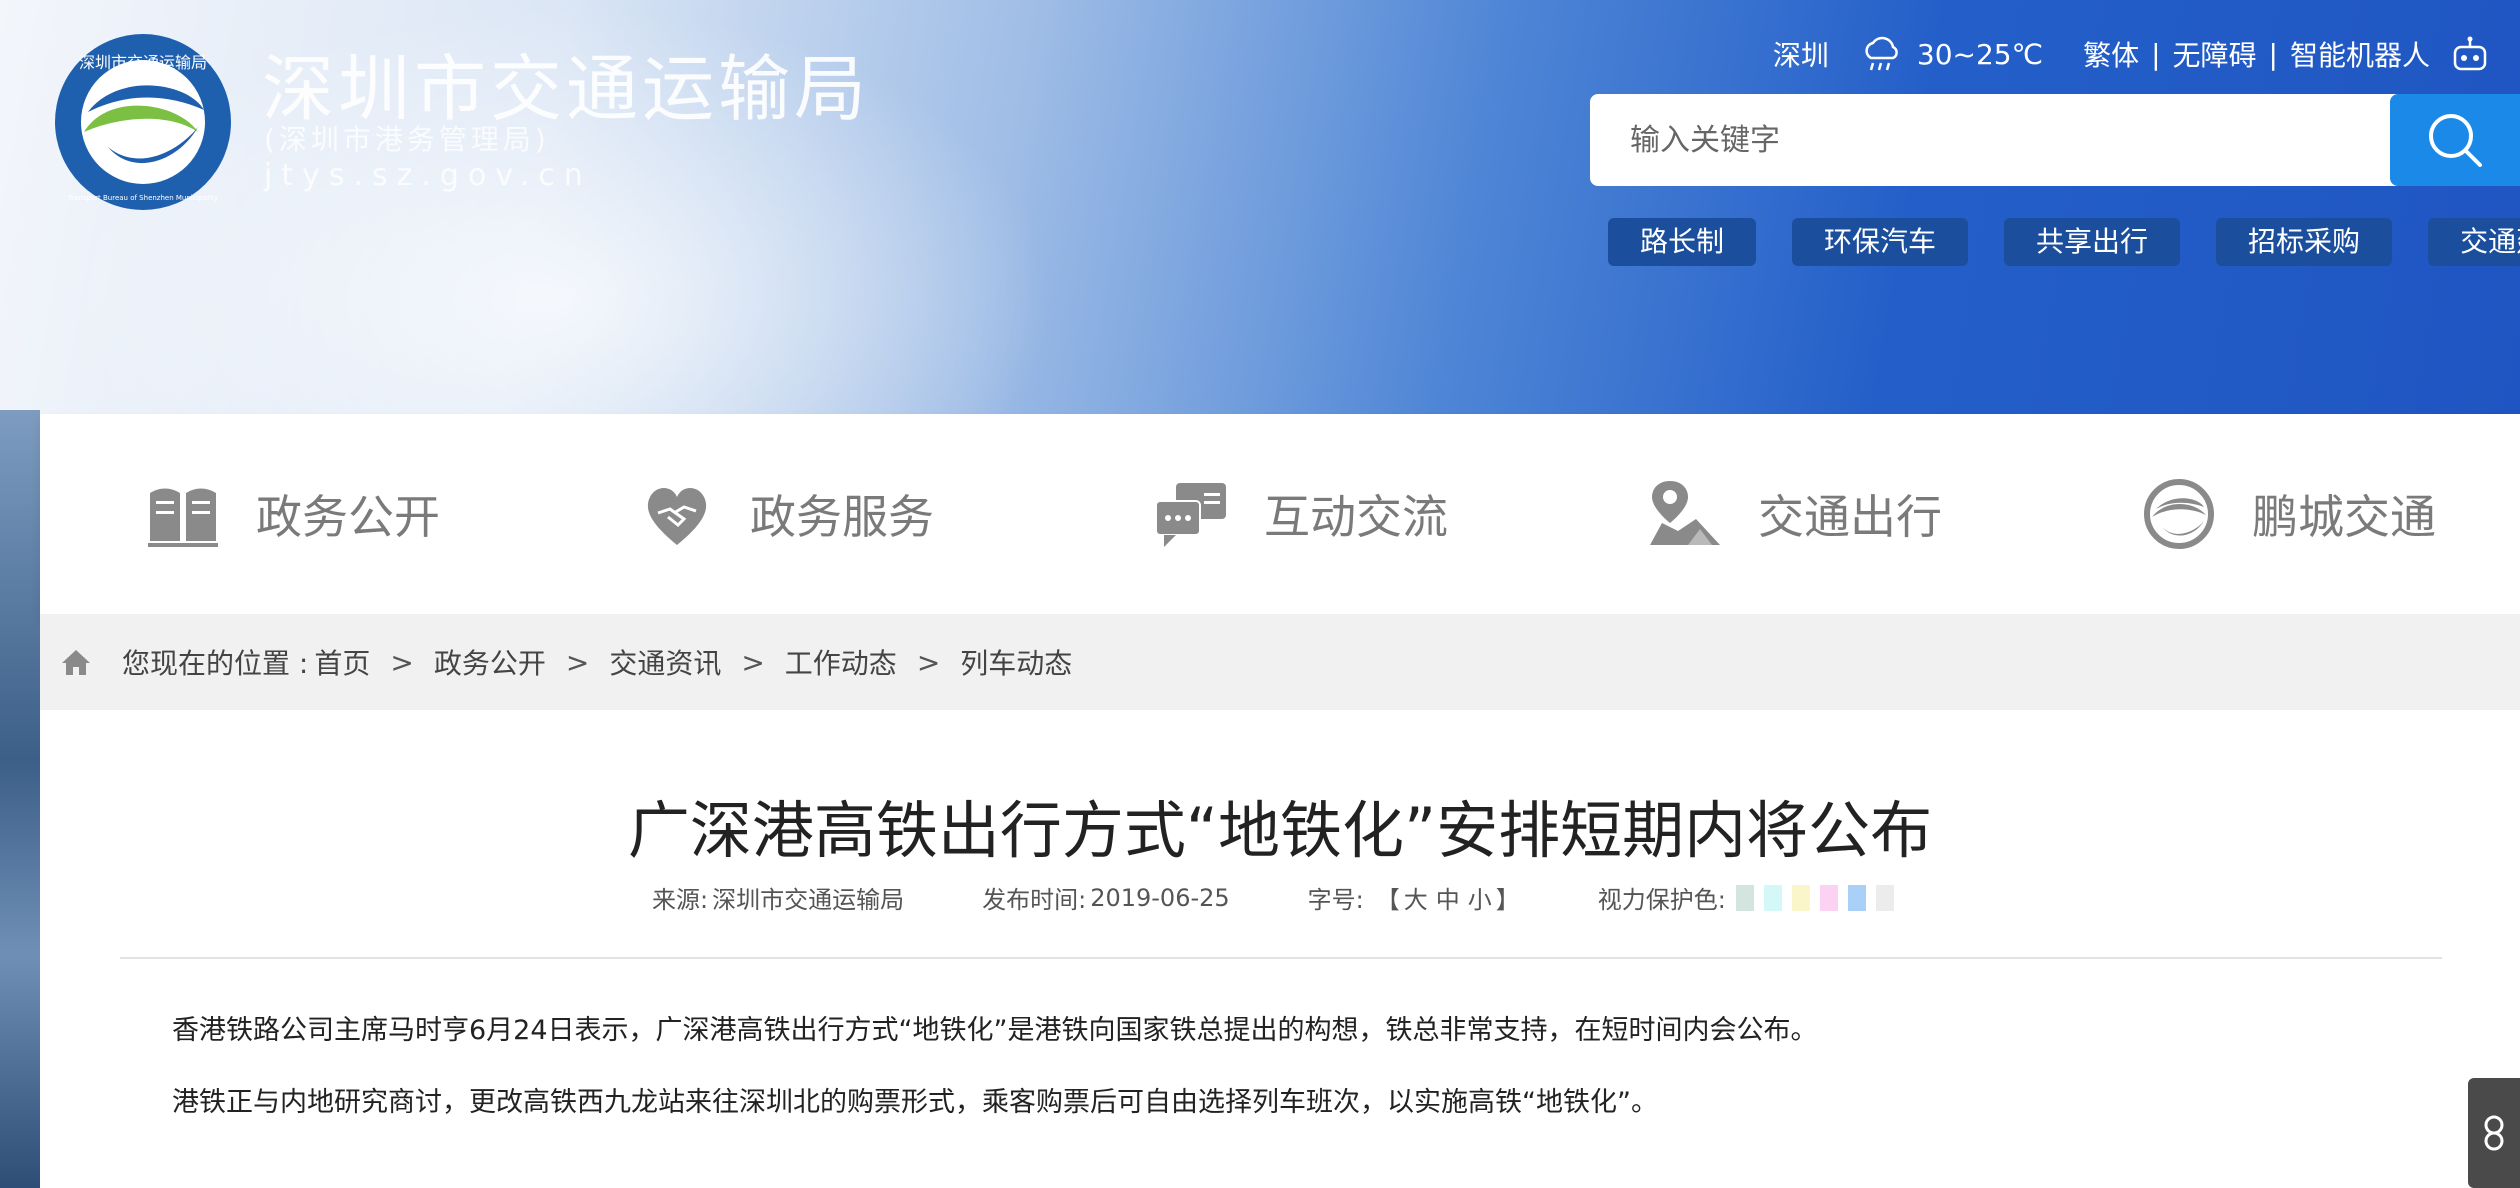 This screenshot has height=1188, width=2520. I want to click on fontsize-bracket-open: 【, so click(1387, 900).